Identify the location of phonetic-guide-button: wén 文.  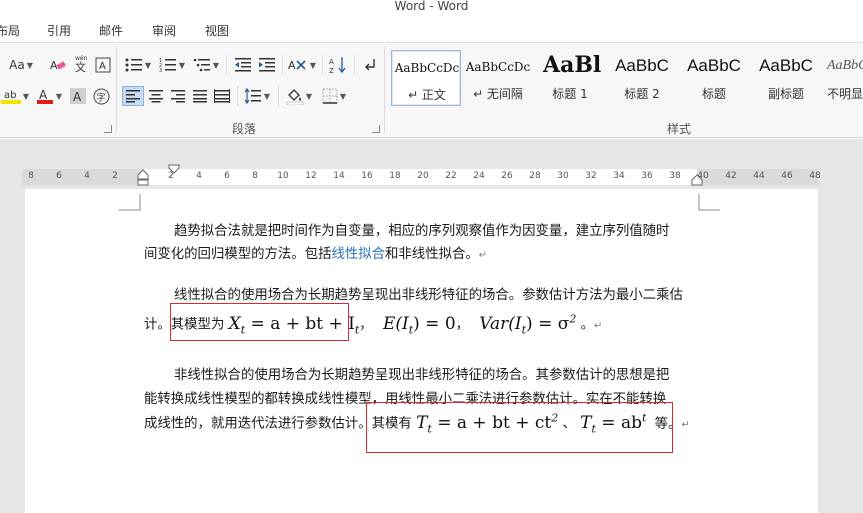
(82, 63).